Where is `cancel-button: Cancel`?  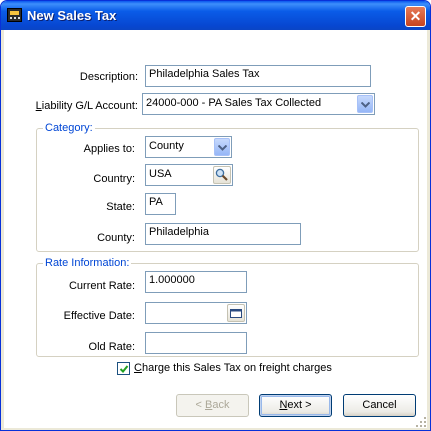 cancel-button: Cancel is located at coordinates (379, 405).